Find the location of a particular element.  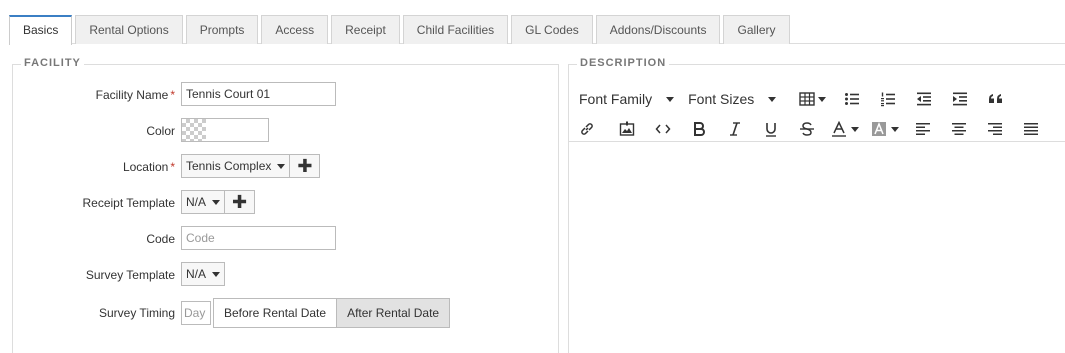

bullet-list-button is located at coordinates (852, 99).